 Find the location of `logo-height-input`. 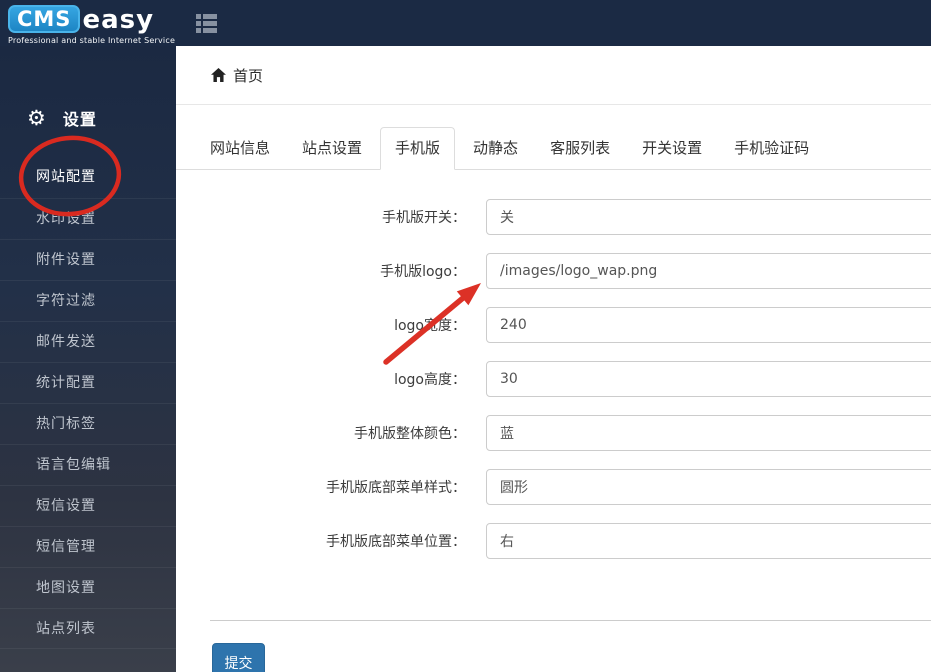

logo-height-input is located at coordinates (708, 379).